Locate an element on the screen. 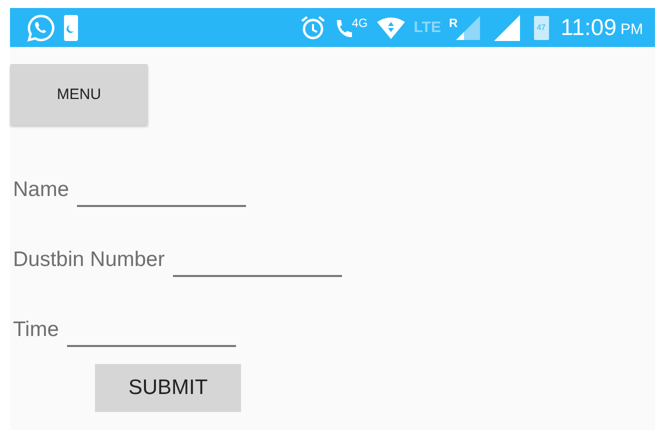 Image resolution: width=665 pixels, height=432 pixels. network-type: 4G is located at coordinates (360, 23).